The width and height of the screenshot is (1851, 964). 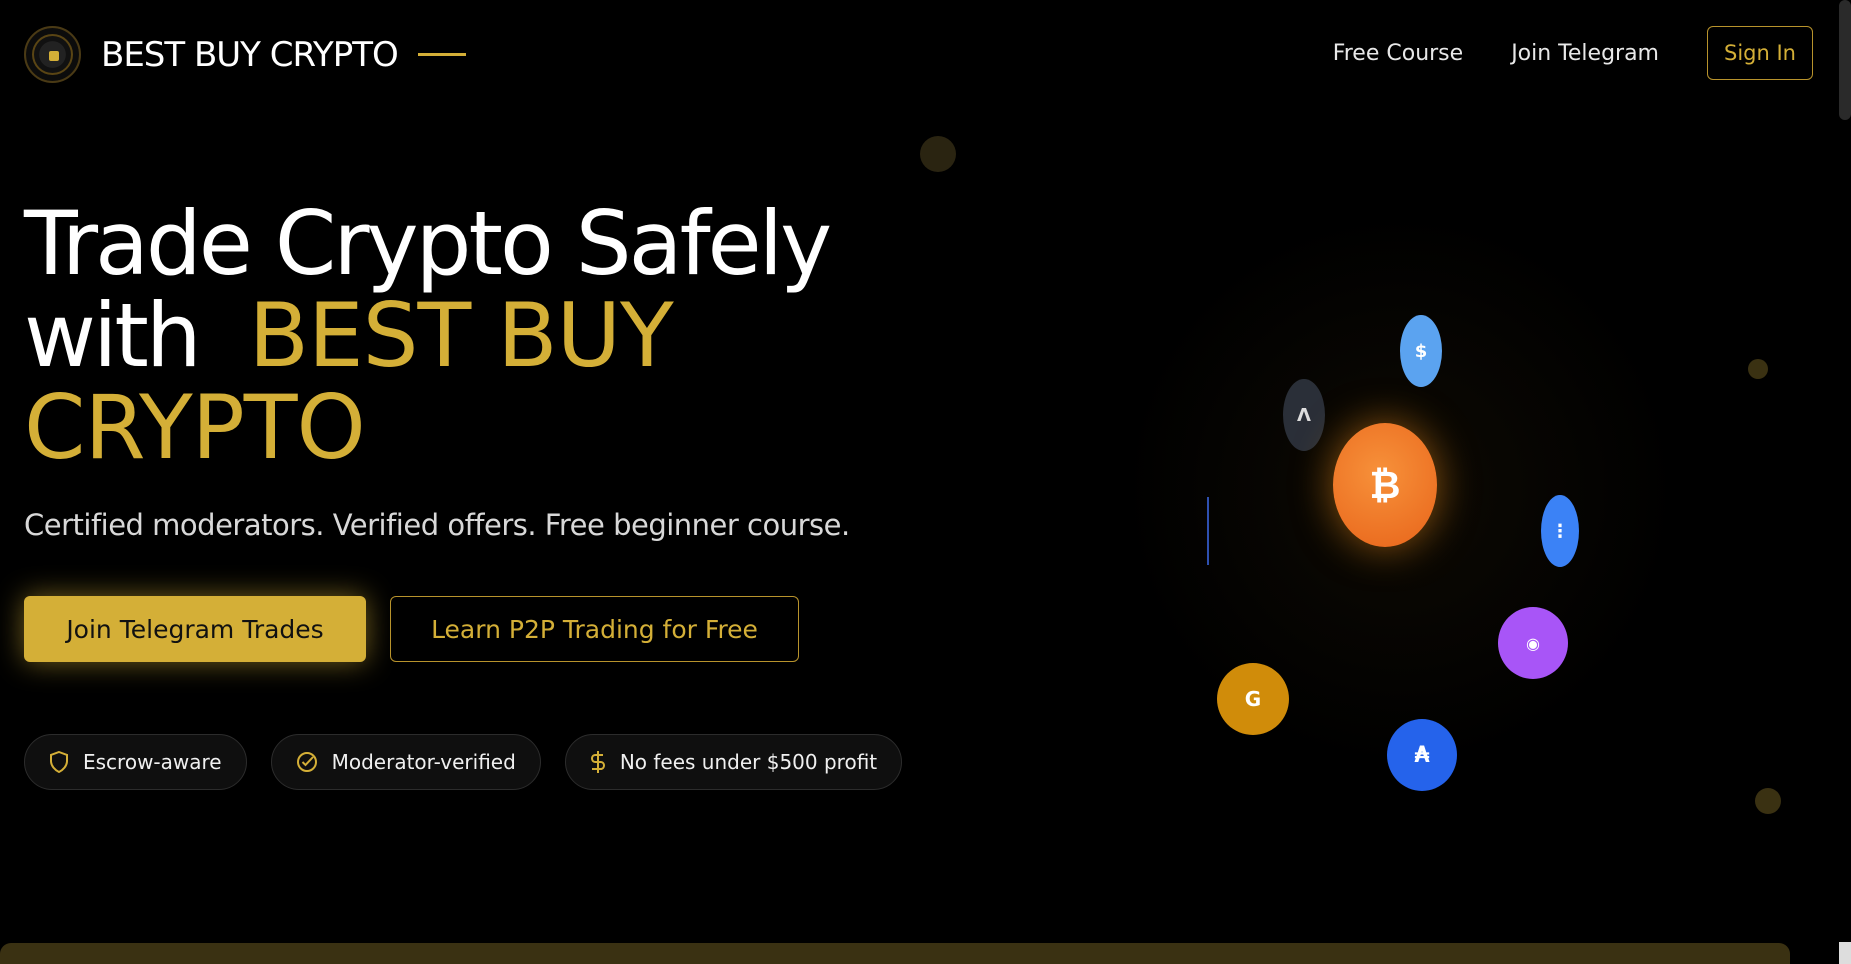 I want to click on scrollbar, so click(x=1845, y=60).